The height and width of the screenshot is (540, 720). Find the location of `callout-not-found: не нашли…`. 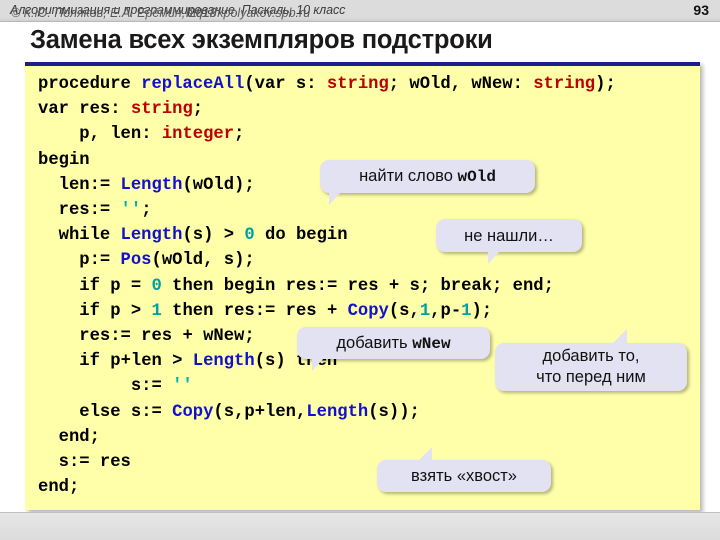

callout-not-found: не нашли… is located at coordinates (509, 241).